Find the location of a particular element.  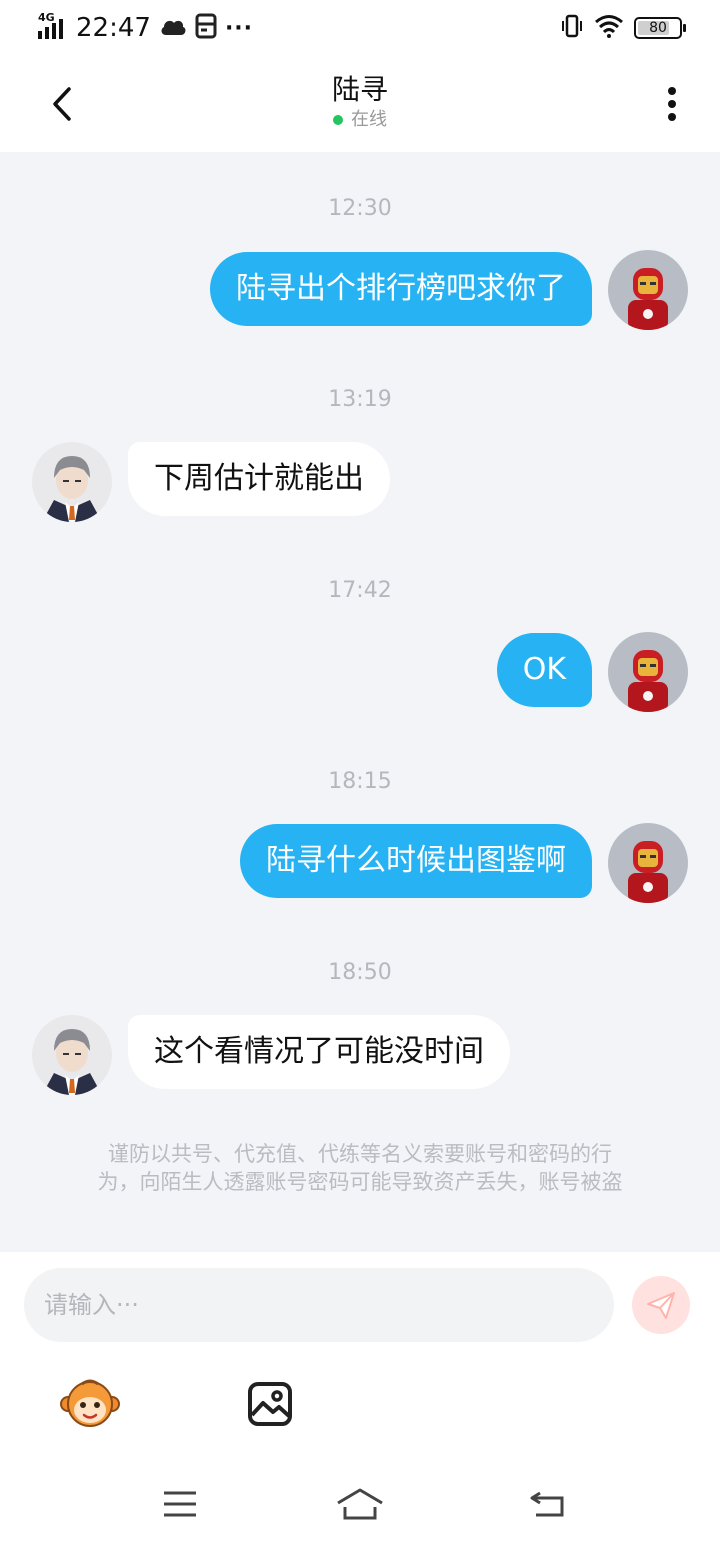

timestamp: 12:30 is located at coordinates (360, 208).